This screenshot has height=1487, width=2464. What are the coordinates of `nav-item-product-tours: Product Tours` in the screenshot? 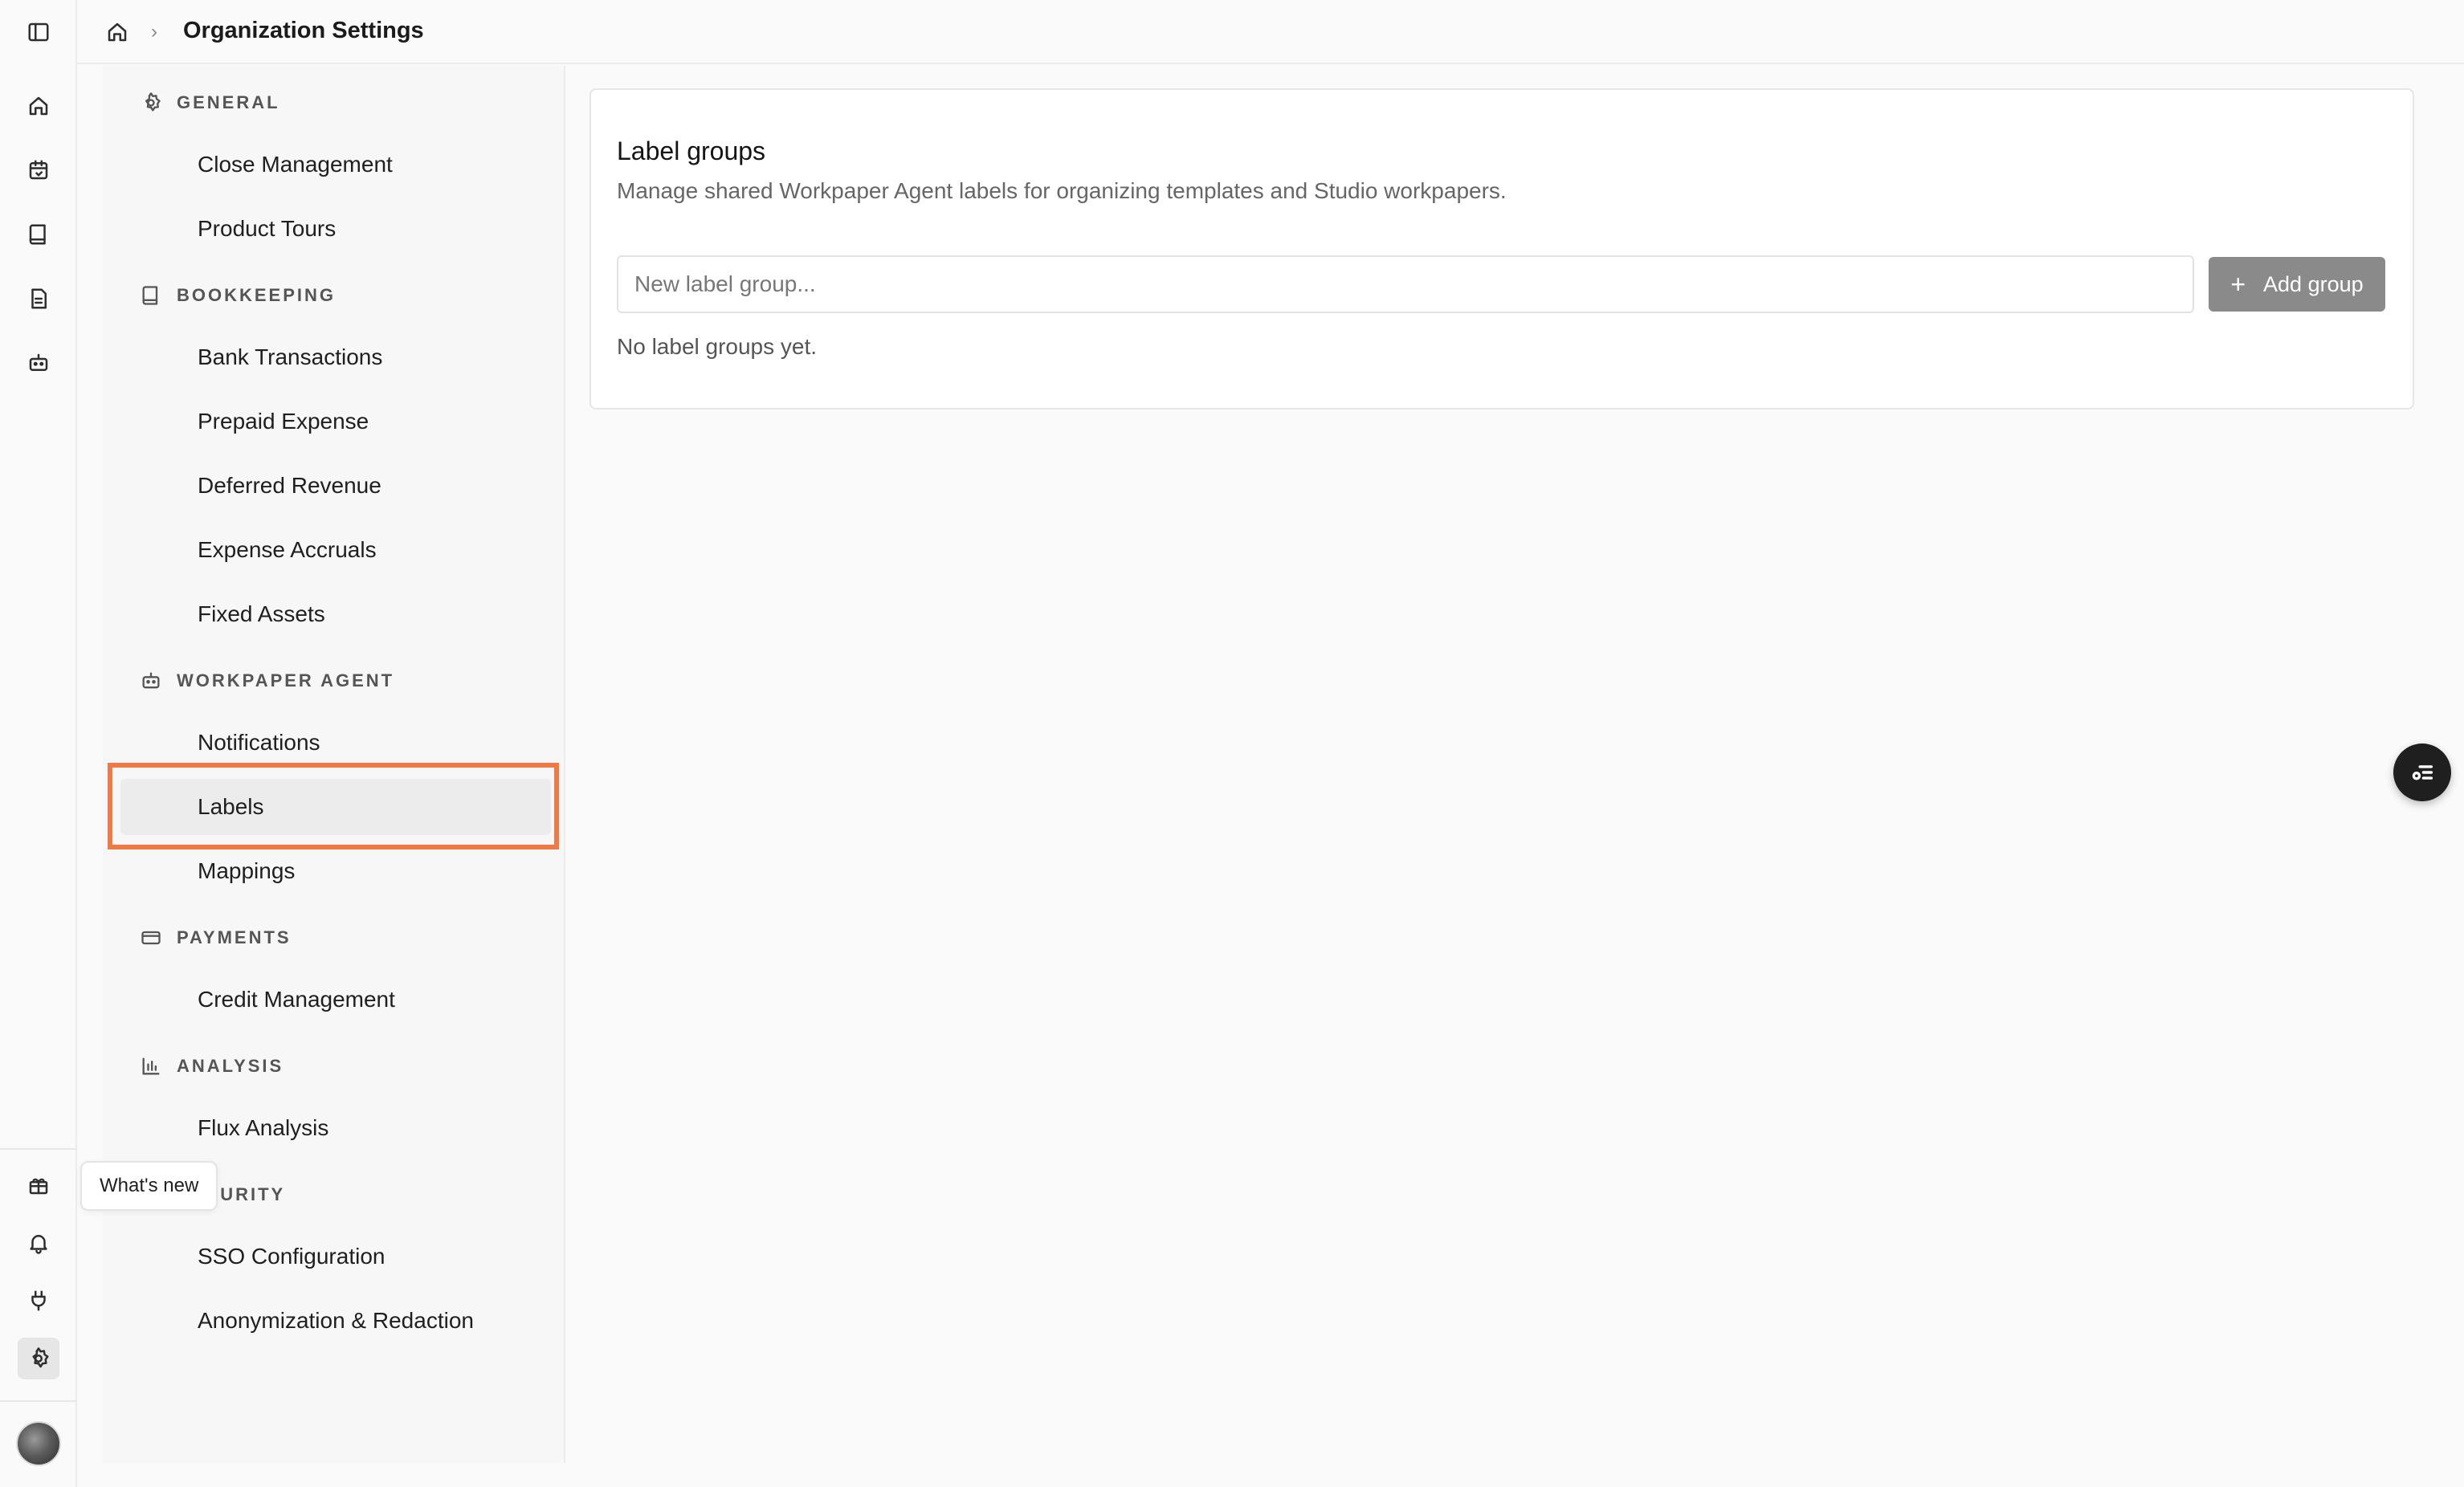 It's located at (335, 229).